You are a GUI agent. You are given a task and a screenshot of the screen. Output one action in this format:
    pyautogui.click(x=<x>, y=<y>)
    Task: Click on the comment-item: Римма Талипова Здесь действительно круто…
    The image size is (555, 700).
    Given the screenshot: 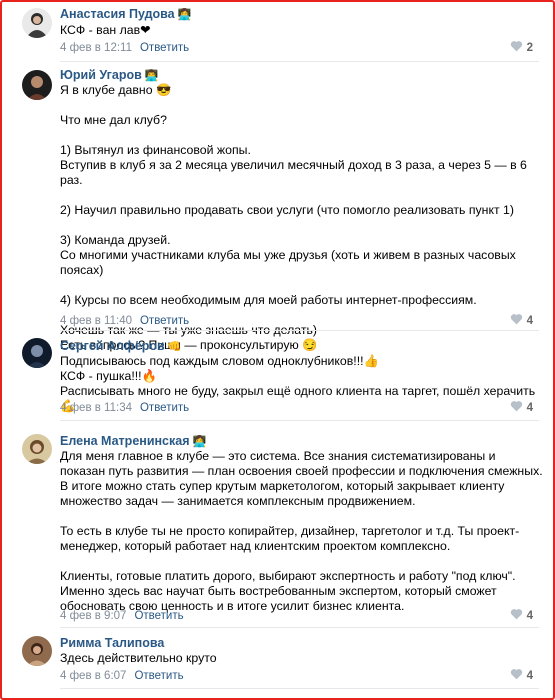 What is the action you would take?
    pyautogui.click(x=277, y=665)
    